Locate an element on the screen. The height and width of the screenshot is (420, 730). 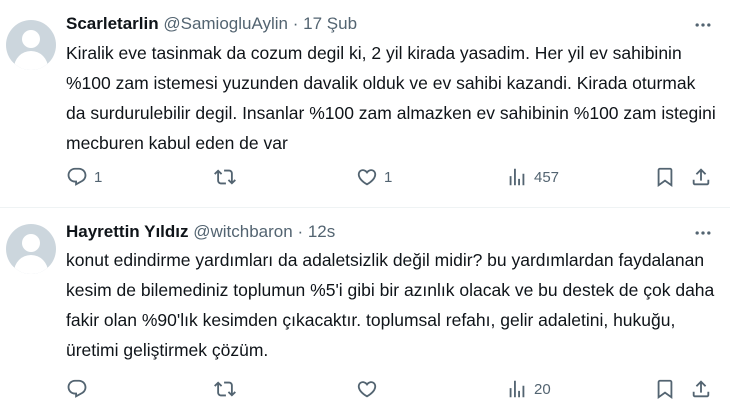
author-handle: @witchbaron is located at coordinates (242, 231).